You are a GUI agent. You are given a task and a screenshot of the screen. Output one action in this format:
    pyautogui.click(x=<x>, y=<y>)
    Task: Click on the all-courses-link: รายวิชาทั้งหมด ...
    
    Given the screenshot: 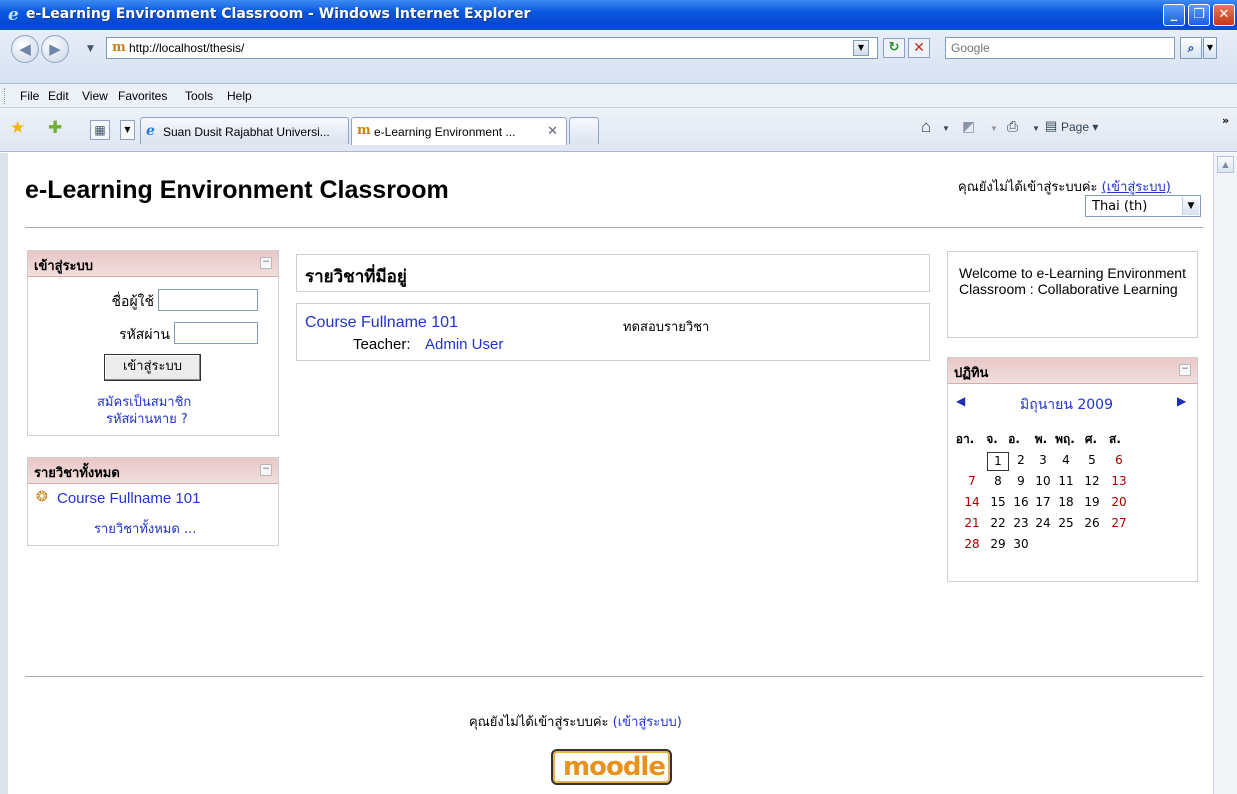 What is the action you would take?
    pyautogui.click(x=145, y=528)
    